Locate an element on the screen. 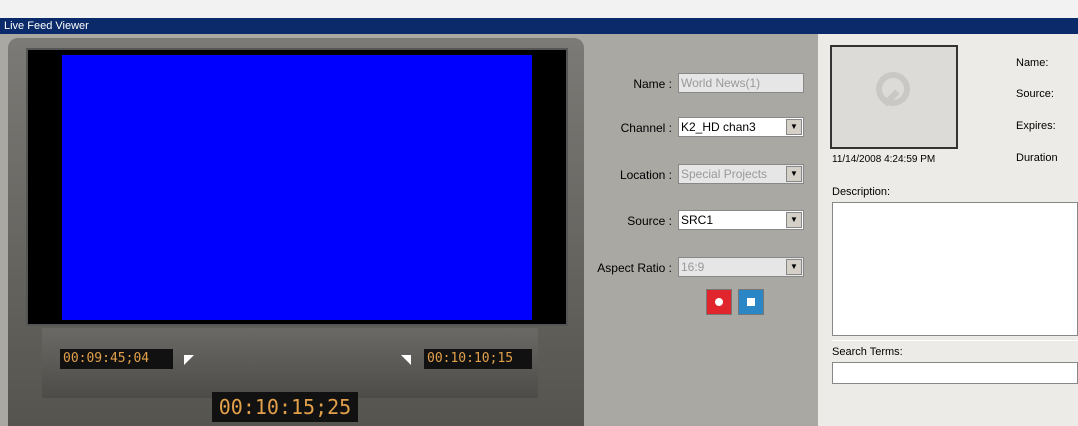 The height and width of the screenshot is (426, 1078). search-terms-label: Search Terms: is located at coordinates (867, 352).